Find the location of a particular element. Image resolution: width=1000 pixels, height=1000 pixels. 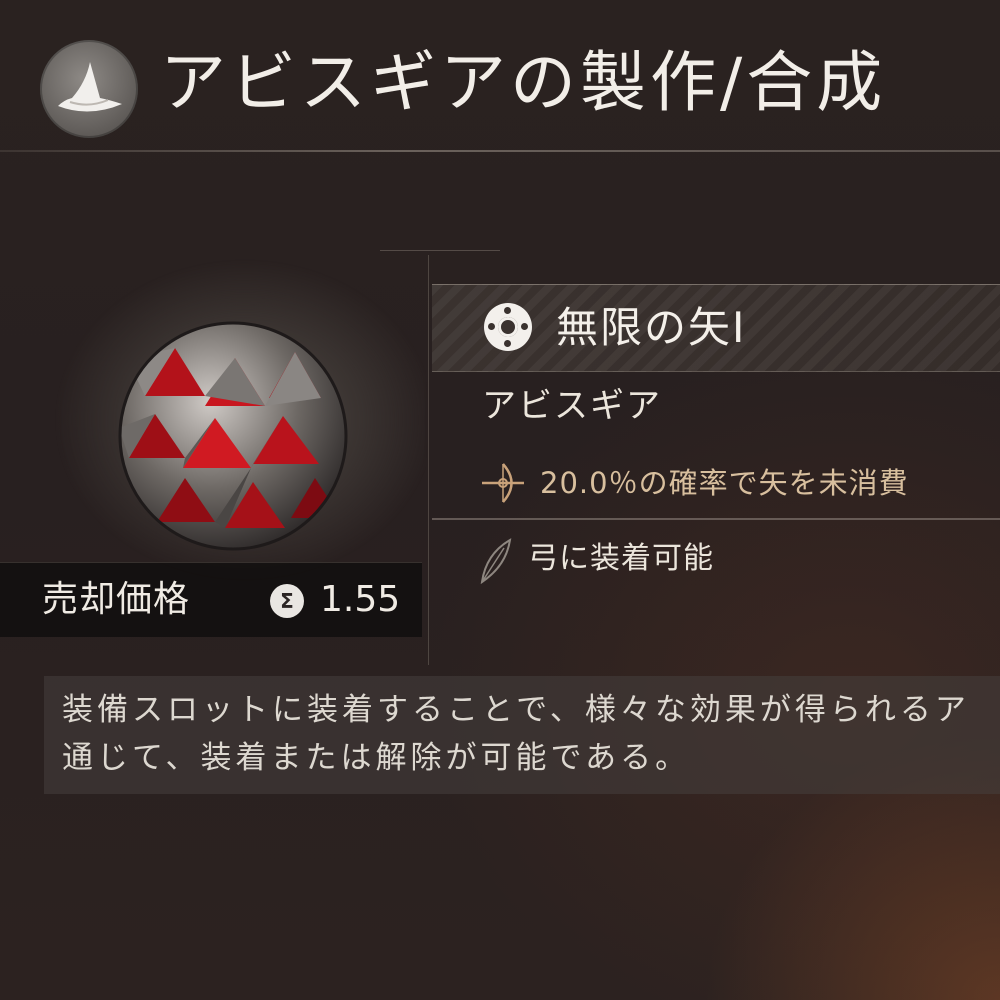

equip-condition: 弓に装着可能 is located at coordinates (621, 558).